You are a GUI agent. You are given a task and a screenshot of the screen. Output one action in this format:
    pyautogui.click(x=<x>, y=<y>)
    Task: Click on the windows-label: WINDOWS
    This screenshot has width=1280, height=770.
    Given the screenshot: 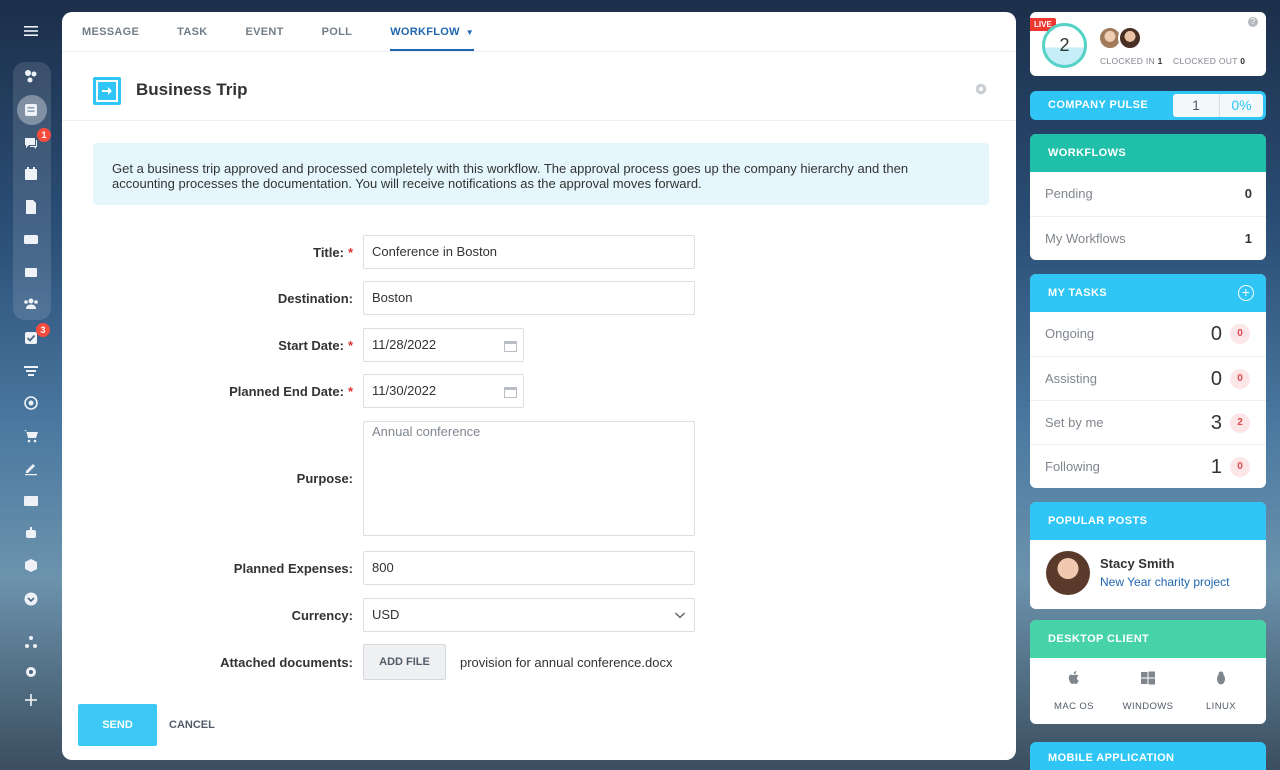 What is the action you would take?
    pyautogui.click(x=1148, y=706)
    